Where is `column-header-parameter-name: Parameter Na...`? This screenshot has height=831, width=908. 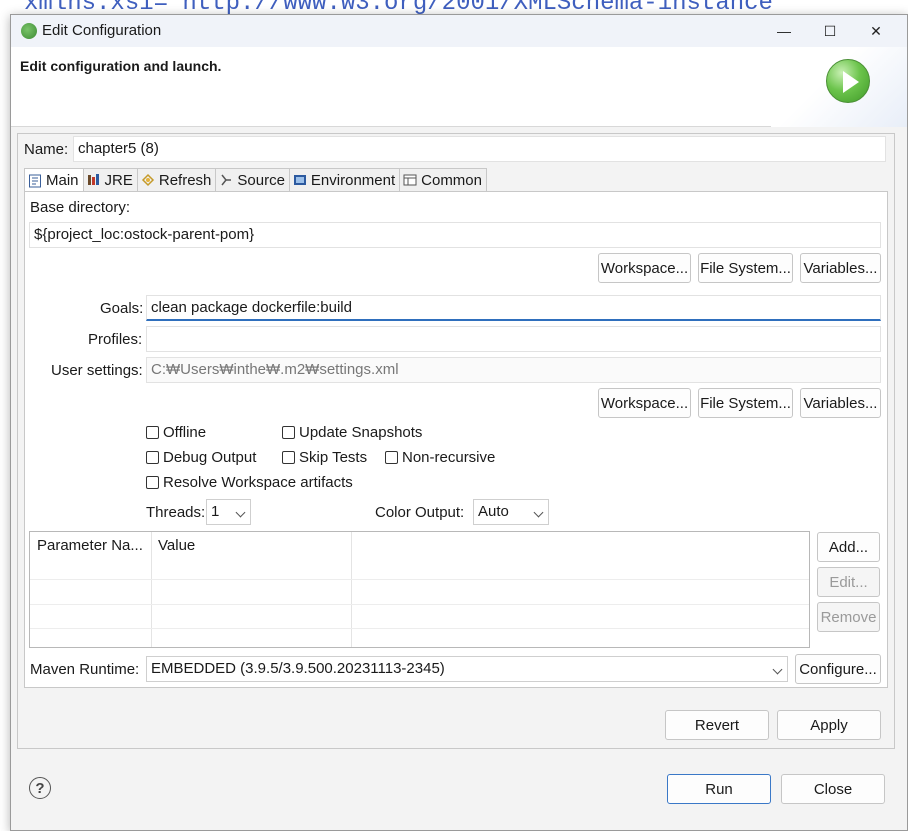
column-header-parameter-name: Parameter Na... is located at coordinates (90, 546).